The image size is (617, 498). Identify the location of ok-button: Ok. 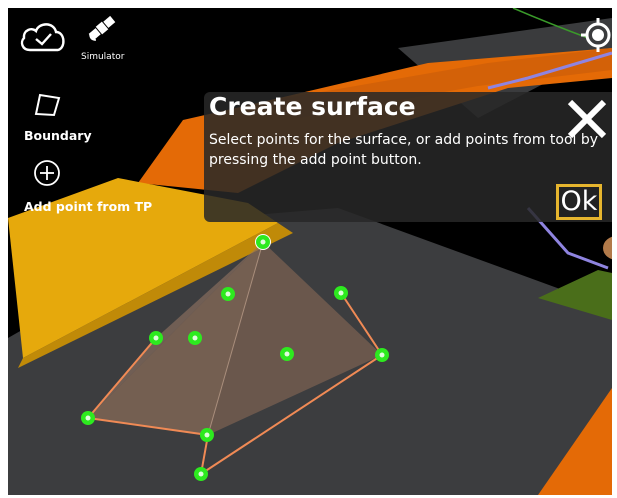
(579, 202).